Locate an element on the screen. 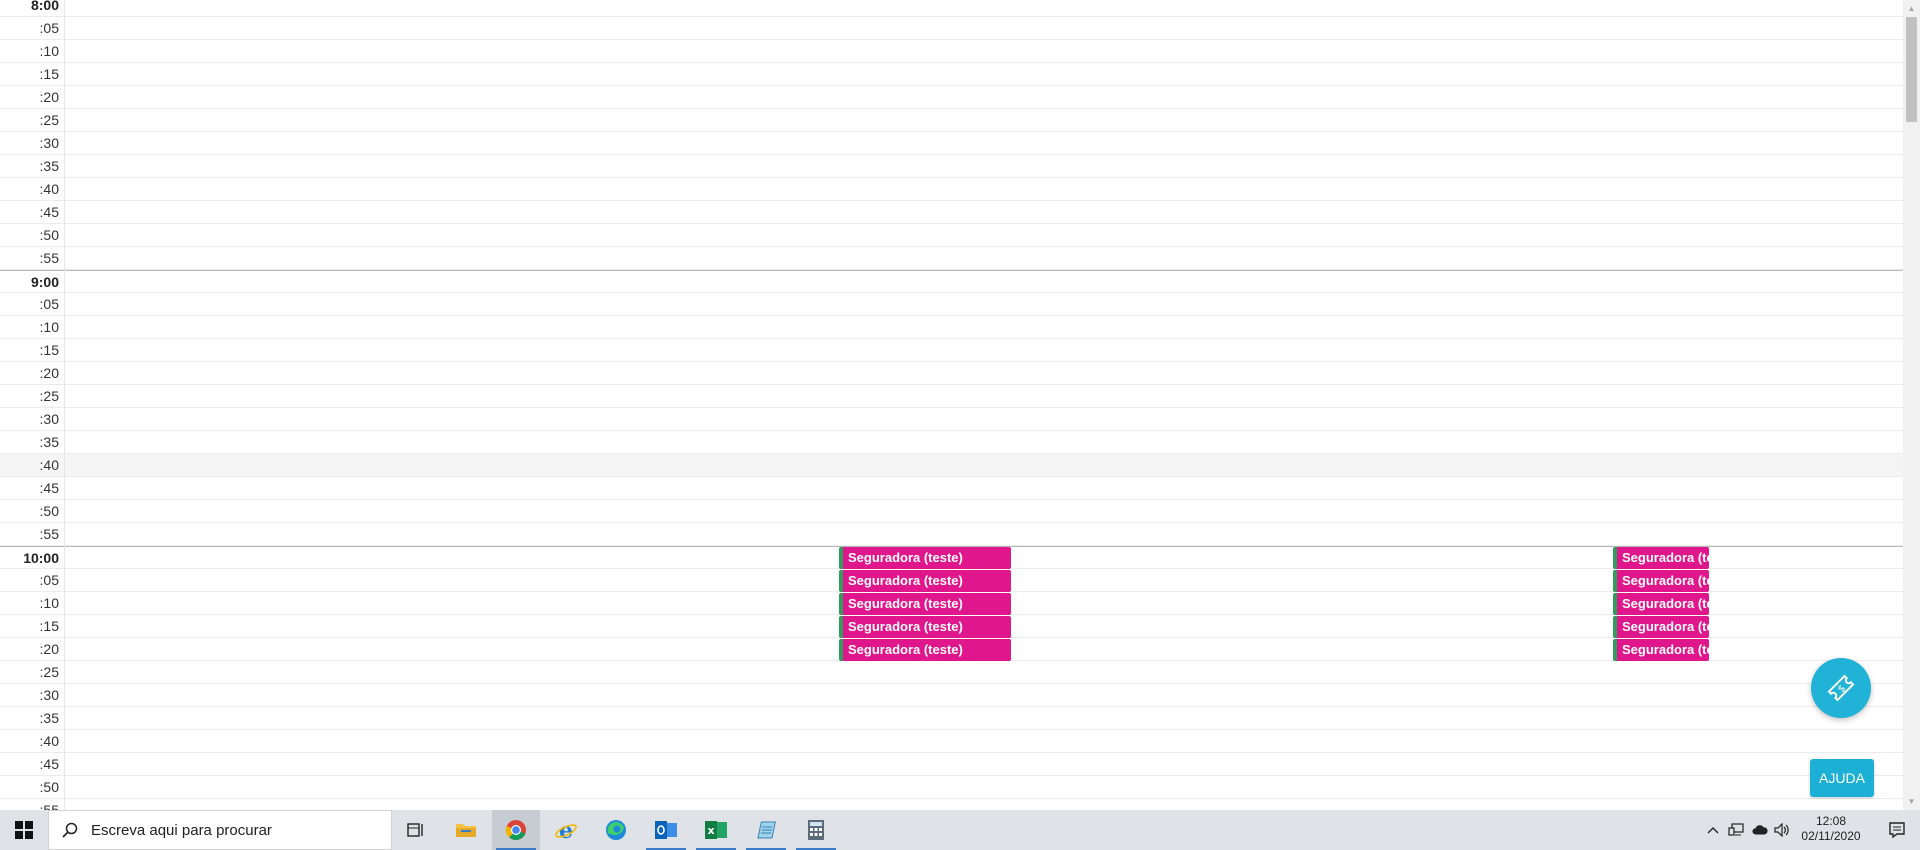 This screenshot has height=850, width=1920. time-slot-row: 8:00 is located at coordinates (951, 8).